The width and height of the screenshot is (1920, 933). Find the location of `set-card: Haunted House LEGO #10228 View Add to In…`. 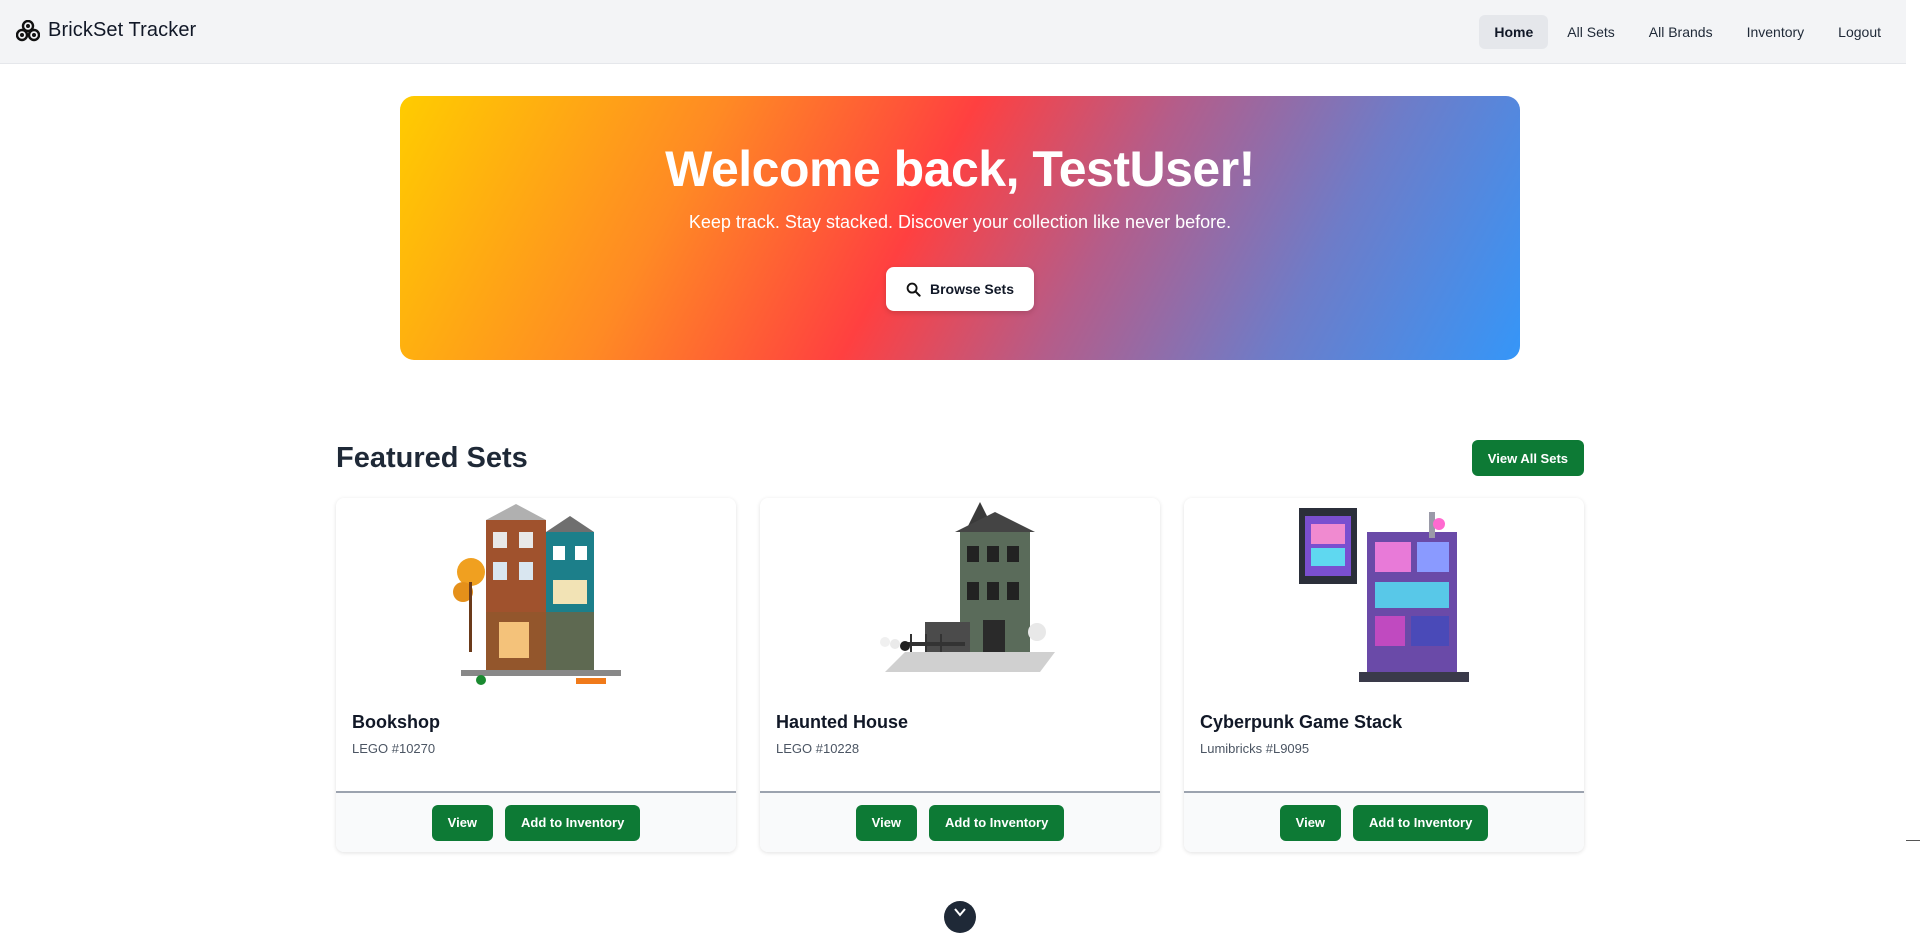

set-card: Haunted House LEGO #10228 View Add to In… is located at coordinates (960, 675).